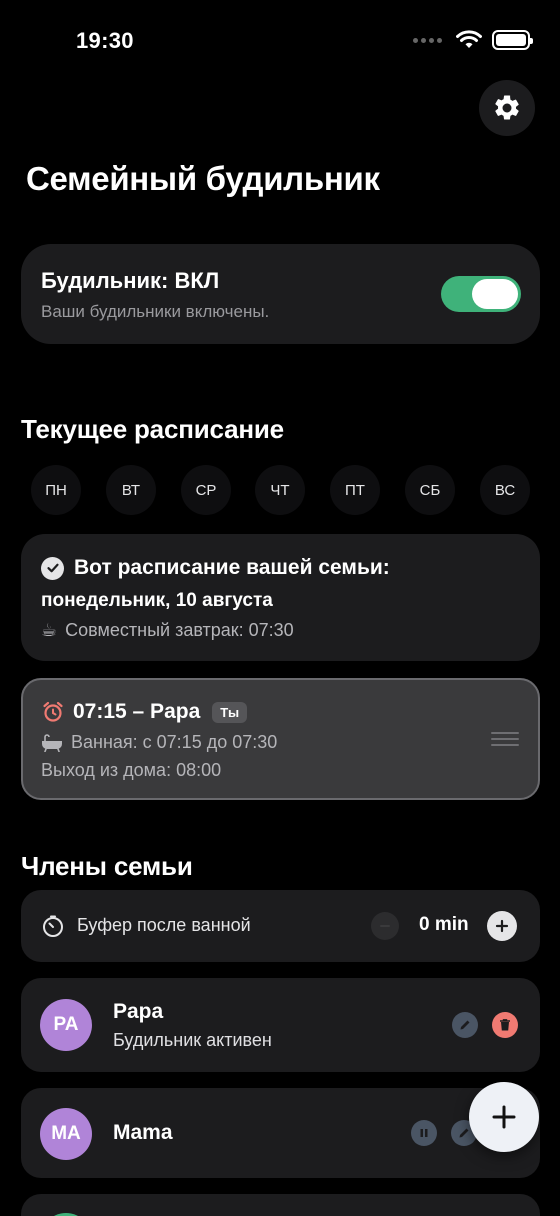 This screenshot has height=1216, width=560. Describe the element at coordinates (280, 1205) in the screenshot. I see `member-card` at that location.